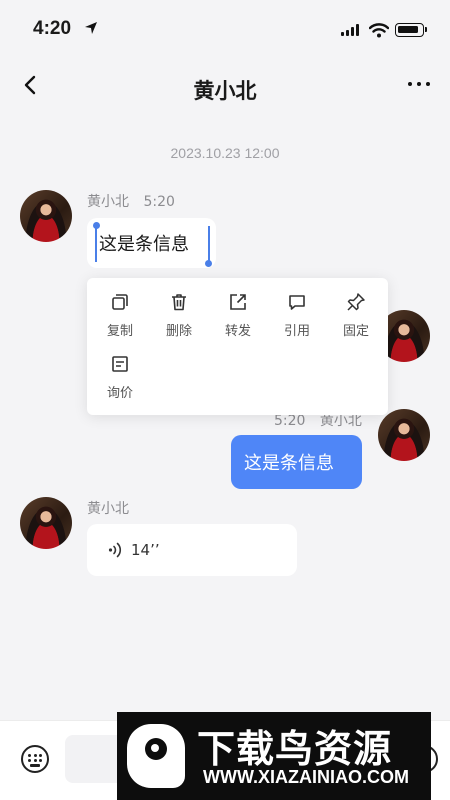  Describe the element at coordinates (208, 263) in the screenshot. I see `selection-handle-end` at that location.